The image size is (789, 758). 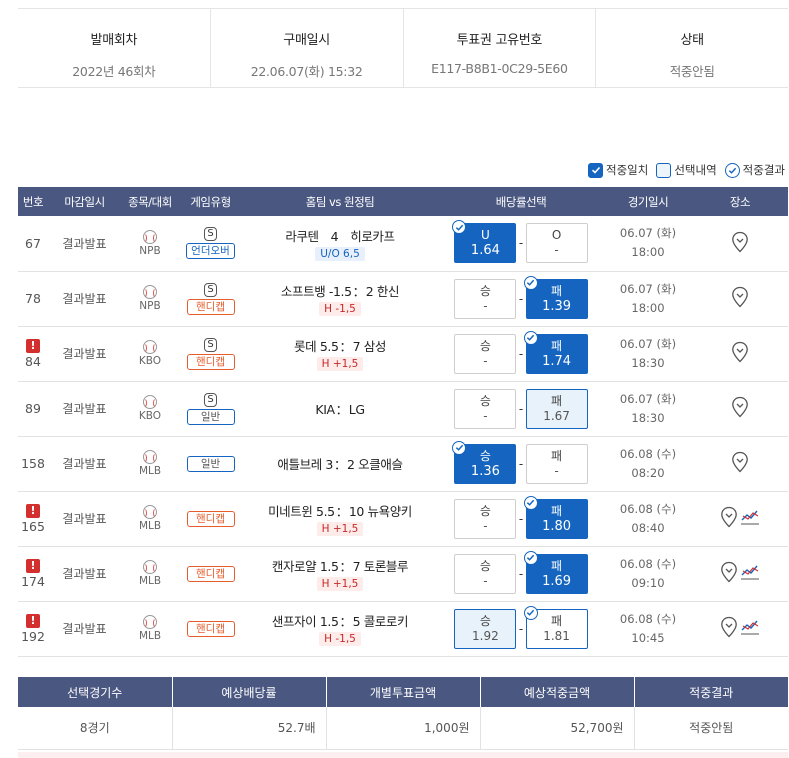 What do you see at coordinates (340, 620) in the screenshot?
I see `match-teams: 샌프자이 1.5：5 콜로로키` at bounding box center [340, 620].